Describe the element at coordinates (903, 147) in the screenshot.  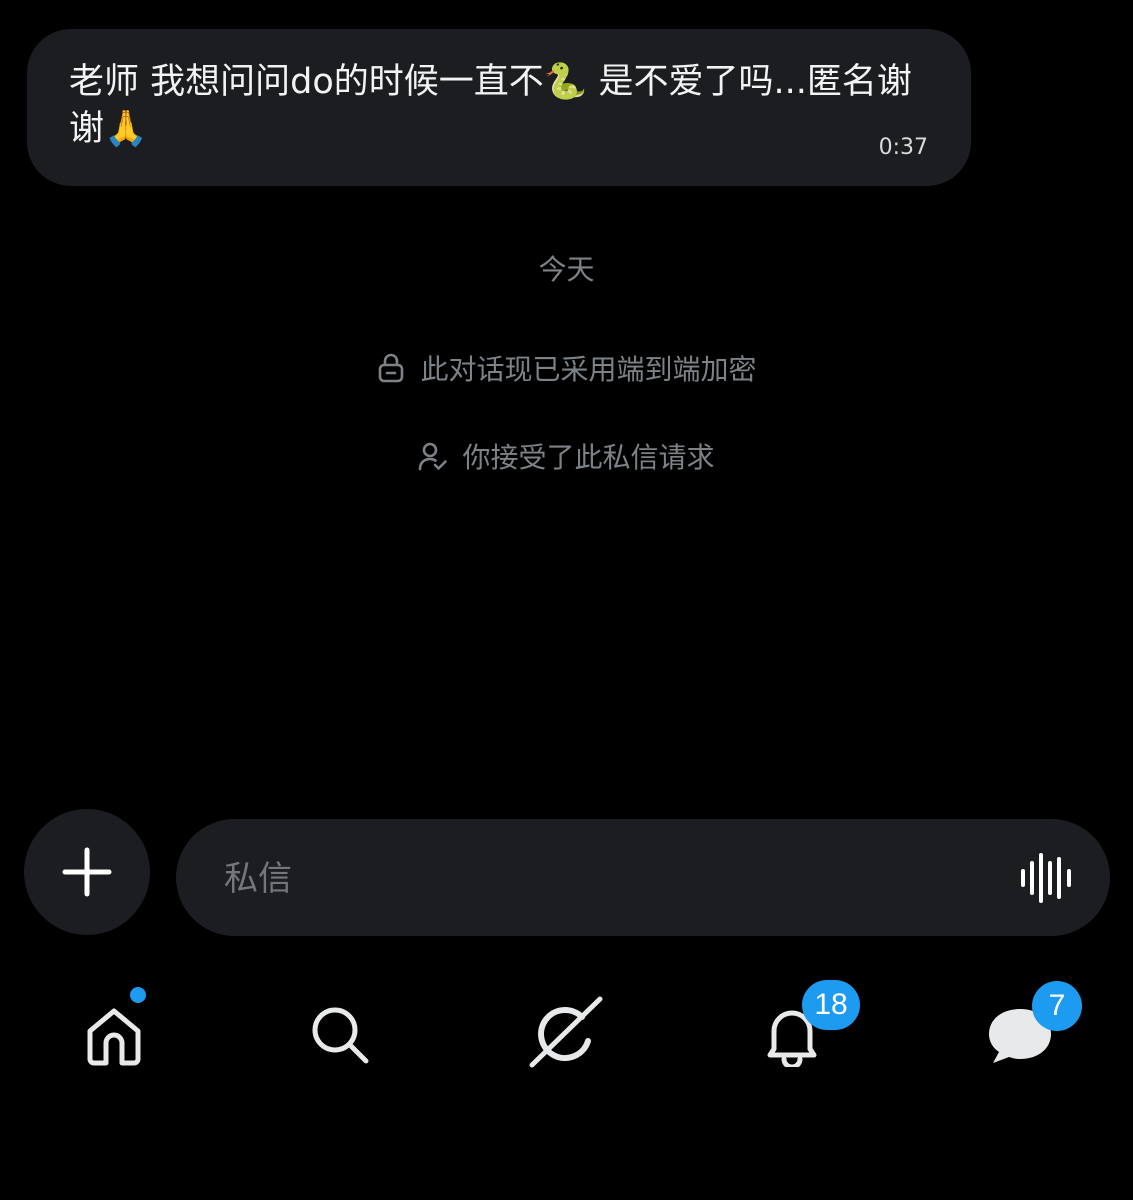
I see `message-timestamp: 0:37` at that location.